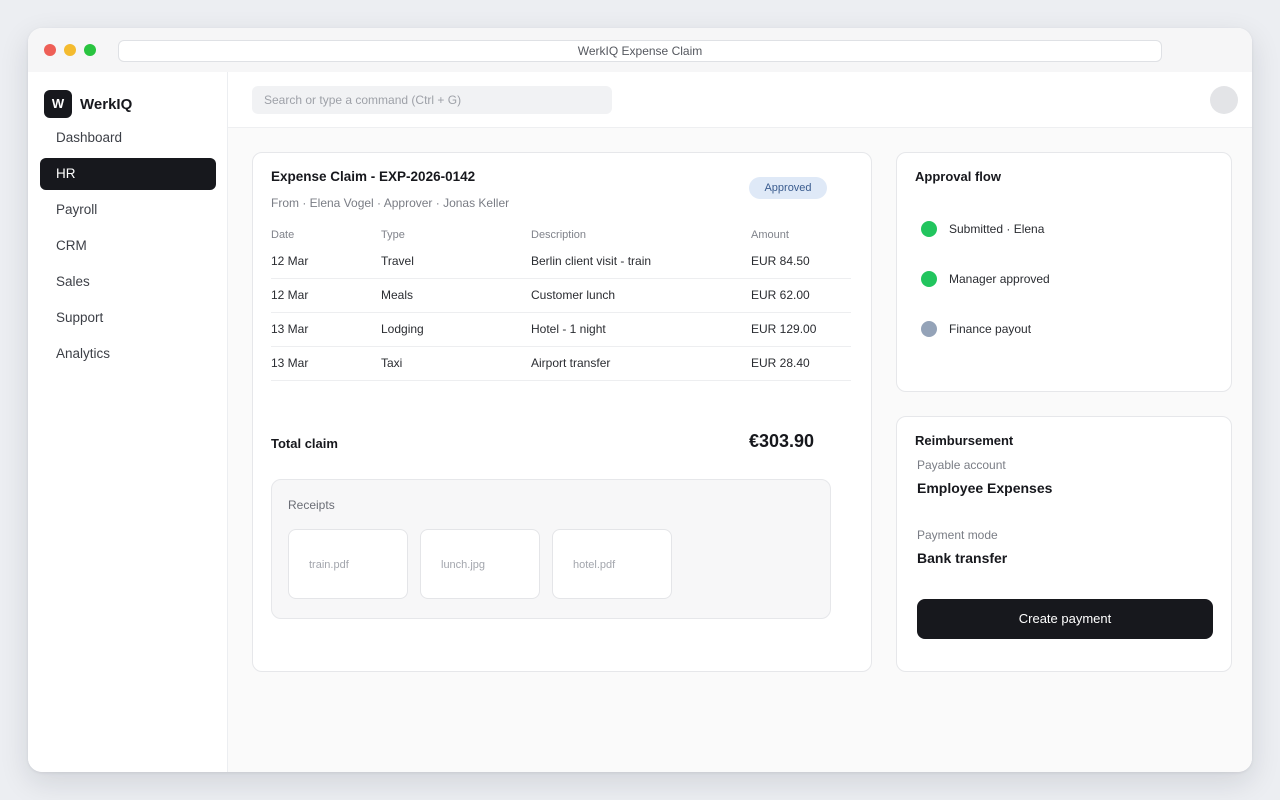 Image resolution: width=1280 pixels, height=800 pixels. I want to click on receipt-file: lunch.jpg, so click(480, 564).